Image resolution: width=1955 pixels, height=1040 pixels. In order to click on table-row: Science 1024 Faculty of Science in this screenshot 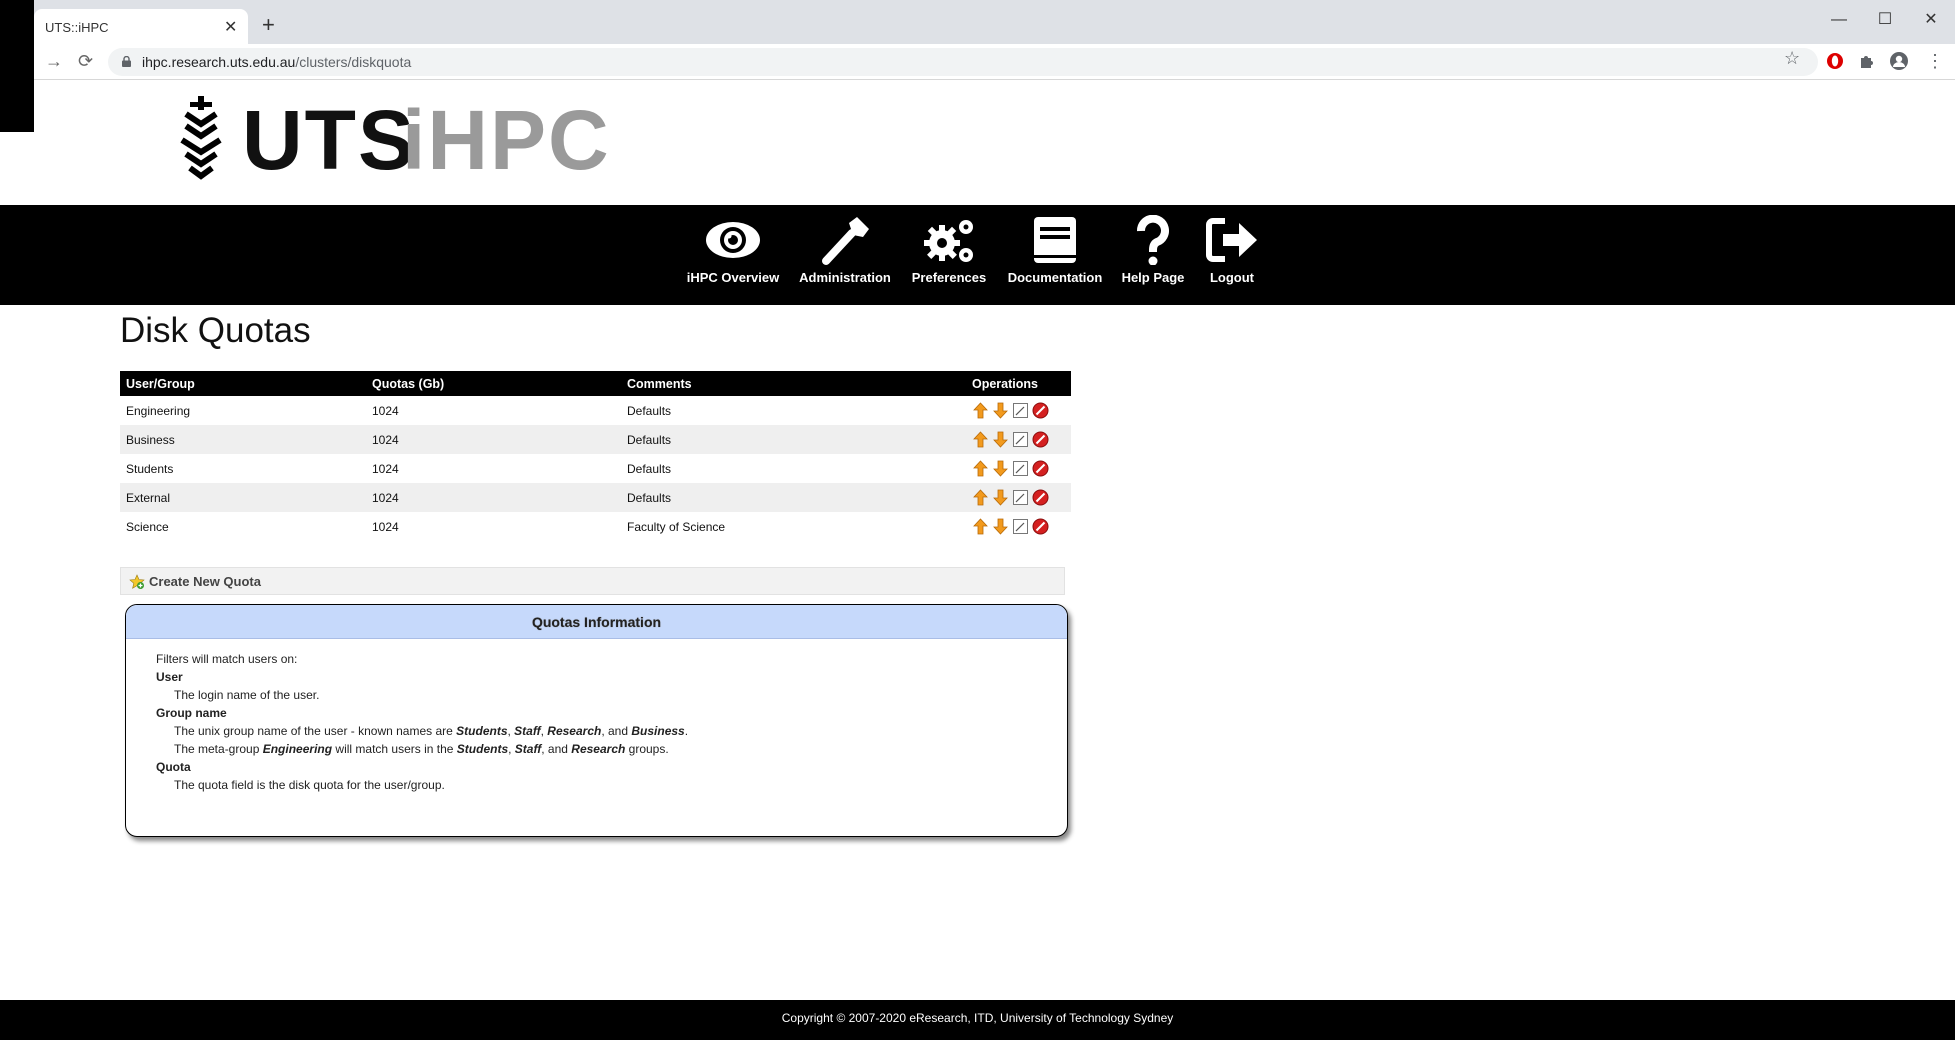, I will do `click(595, 526)`.